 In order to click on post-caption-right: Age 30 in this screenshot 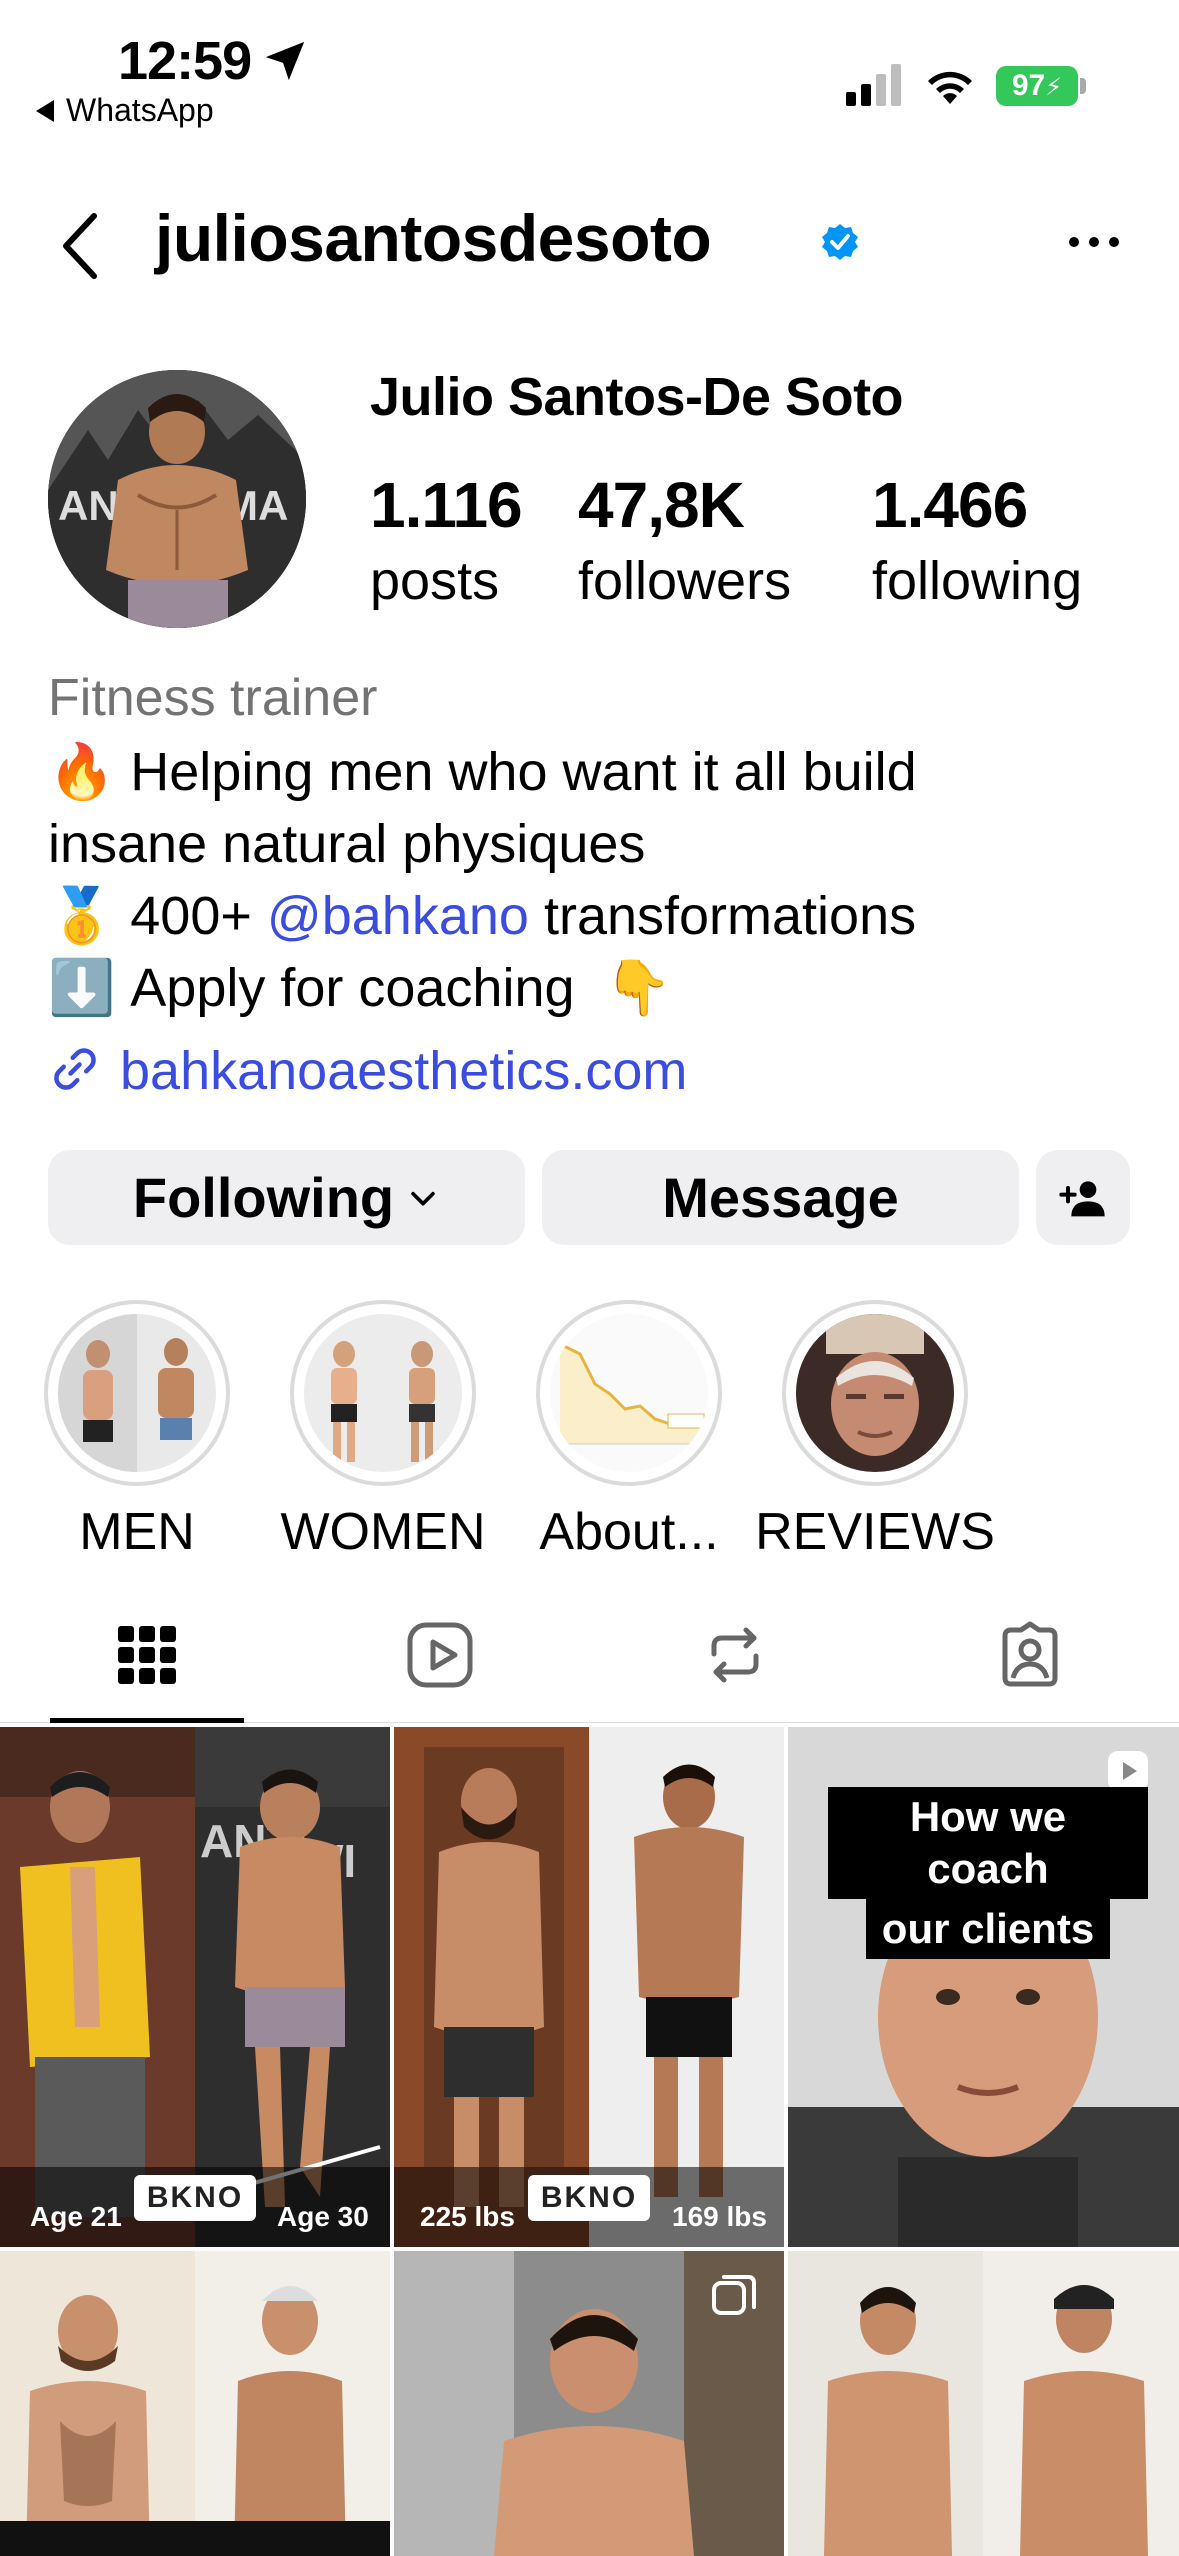, I will do `click(323, 2216)`.